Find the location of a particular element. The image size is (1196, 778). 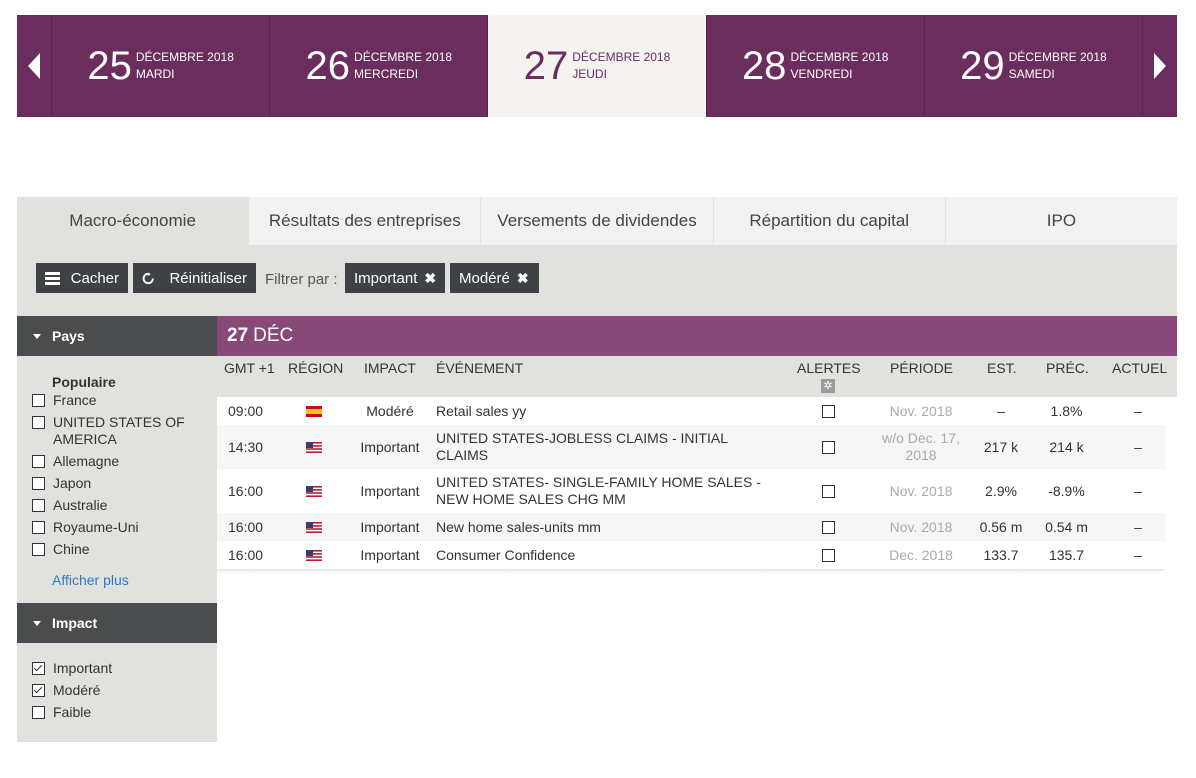

country-label: France is located at coordinates (75, 400).